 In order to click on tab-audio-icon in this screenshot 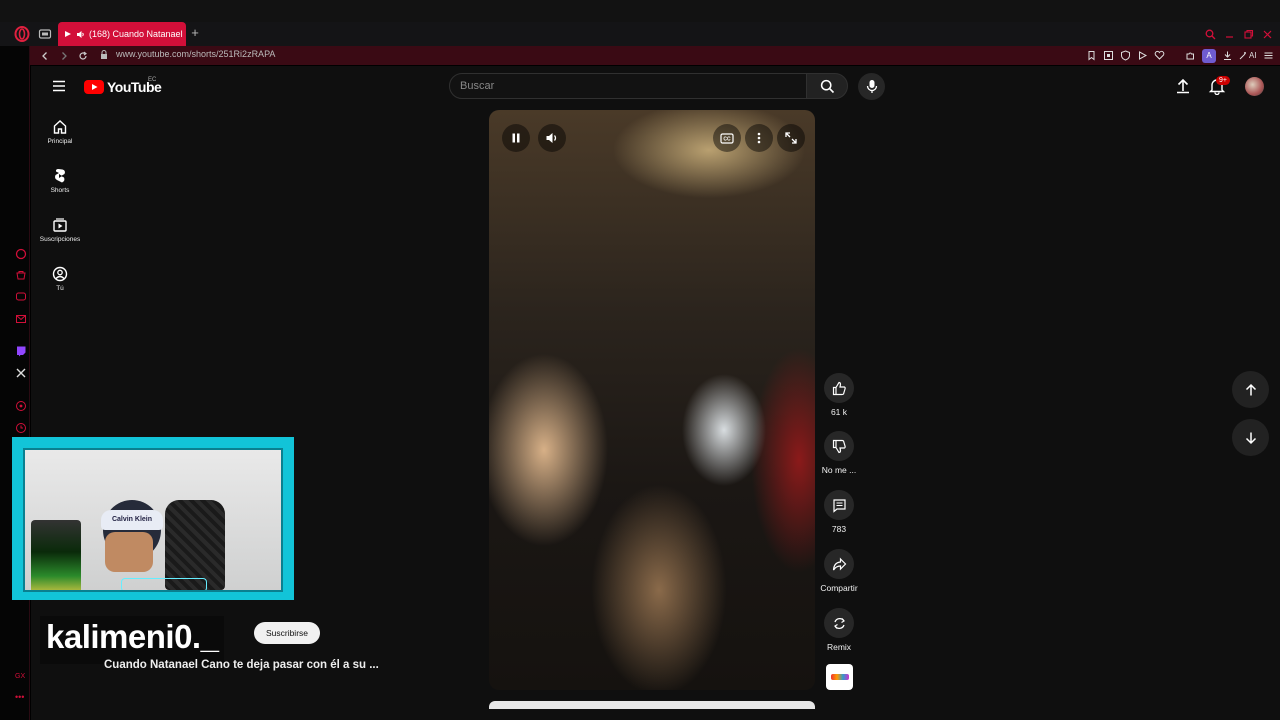, I will do `click(80, 34)`.